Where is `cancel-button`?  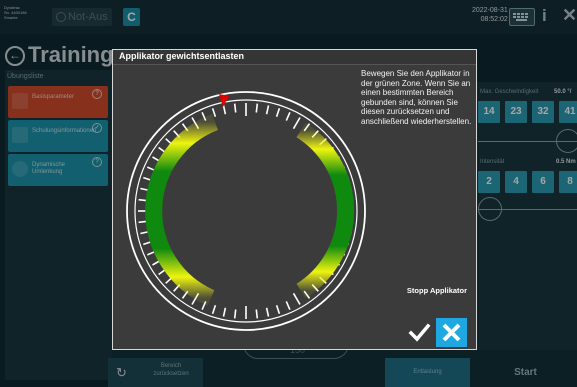
cancel-button is located at coordinates (451, 332).